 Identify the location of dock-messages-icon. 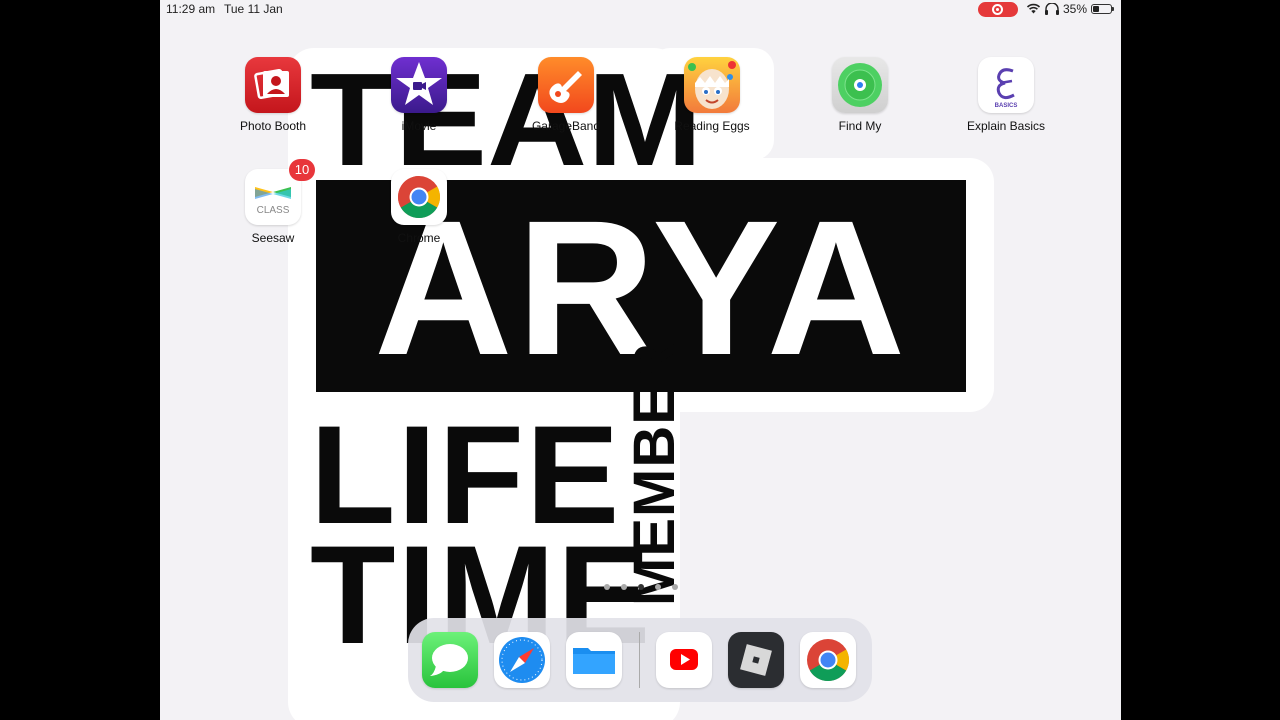
(450, 660).